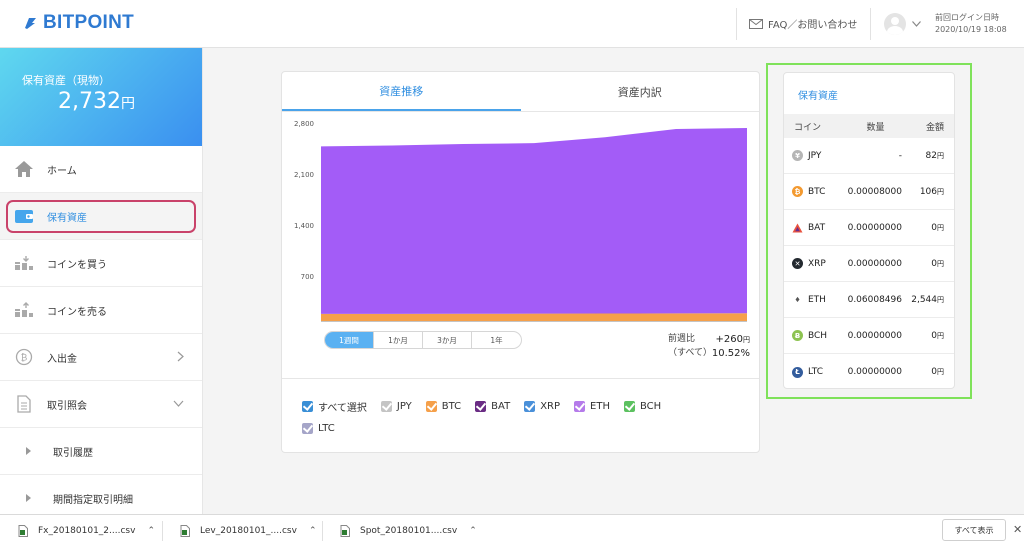 The height and width of the screenshot is (546, 1024). Describe the element at coordinates (542, 406) in the screenshot. I see `filter-checkbox-xrp: XRP` at that location.